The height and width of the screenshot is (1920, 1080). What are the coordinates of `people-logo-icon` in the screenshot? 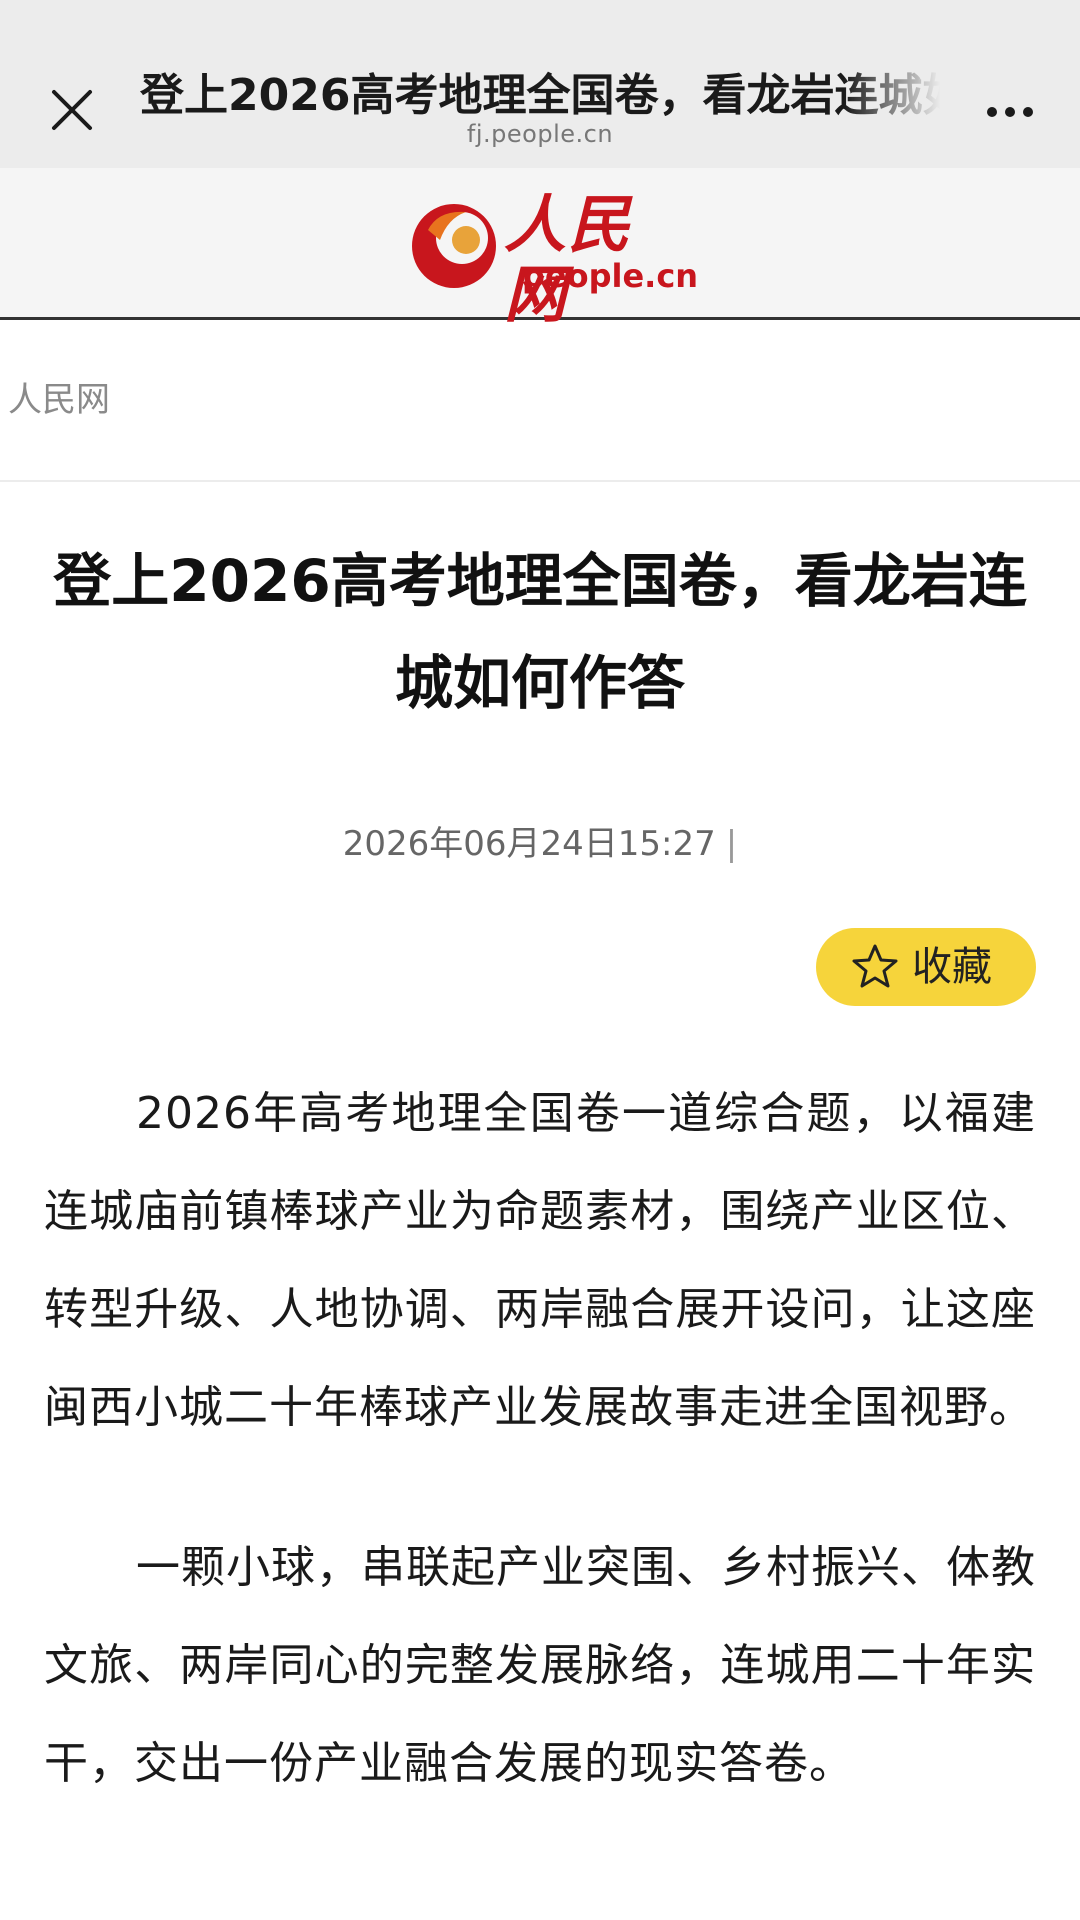 It's located at (454, 246).